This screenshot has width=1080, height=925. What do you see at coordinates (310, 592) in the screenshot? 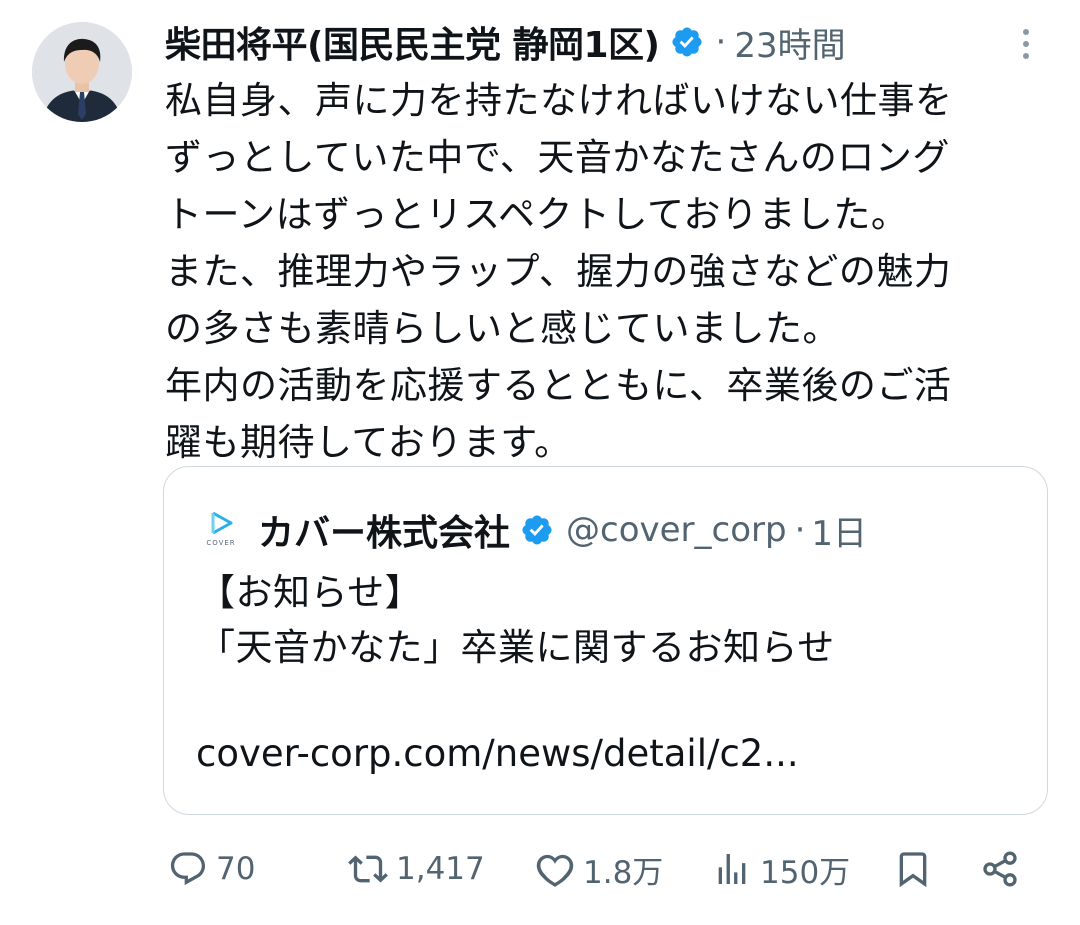
I see `text-line: 【お知らせ】` at bounding box center [310, 592].